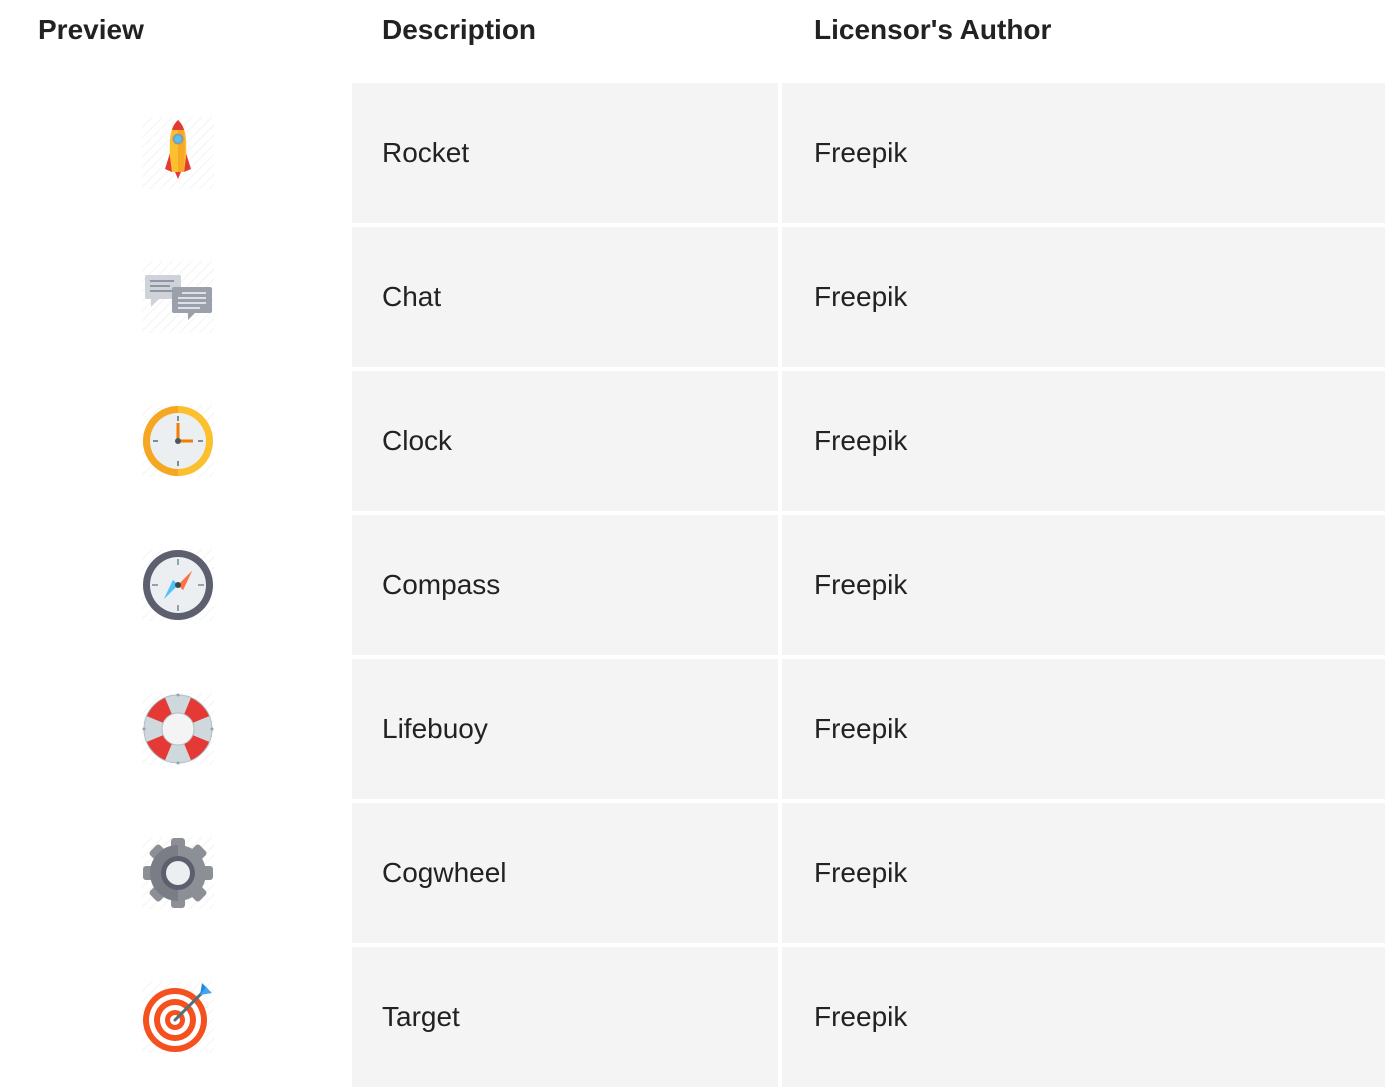 The height and width of the screenshot is (1091, 1389). I want to click on column-header-description: Description, so click(459, 29).